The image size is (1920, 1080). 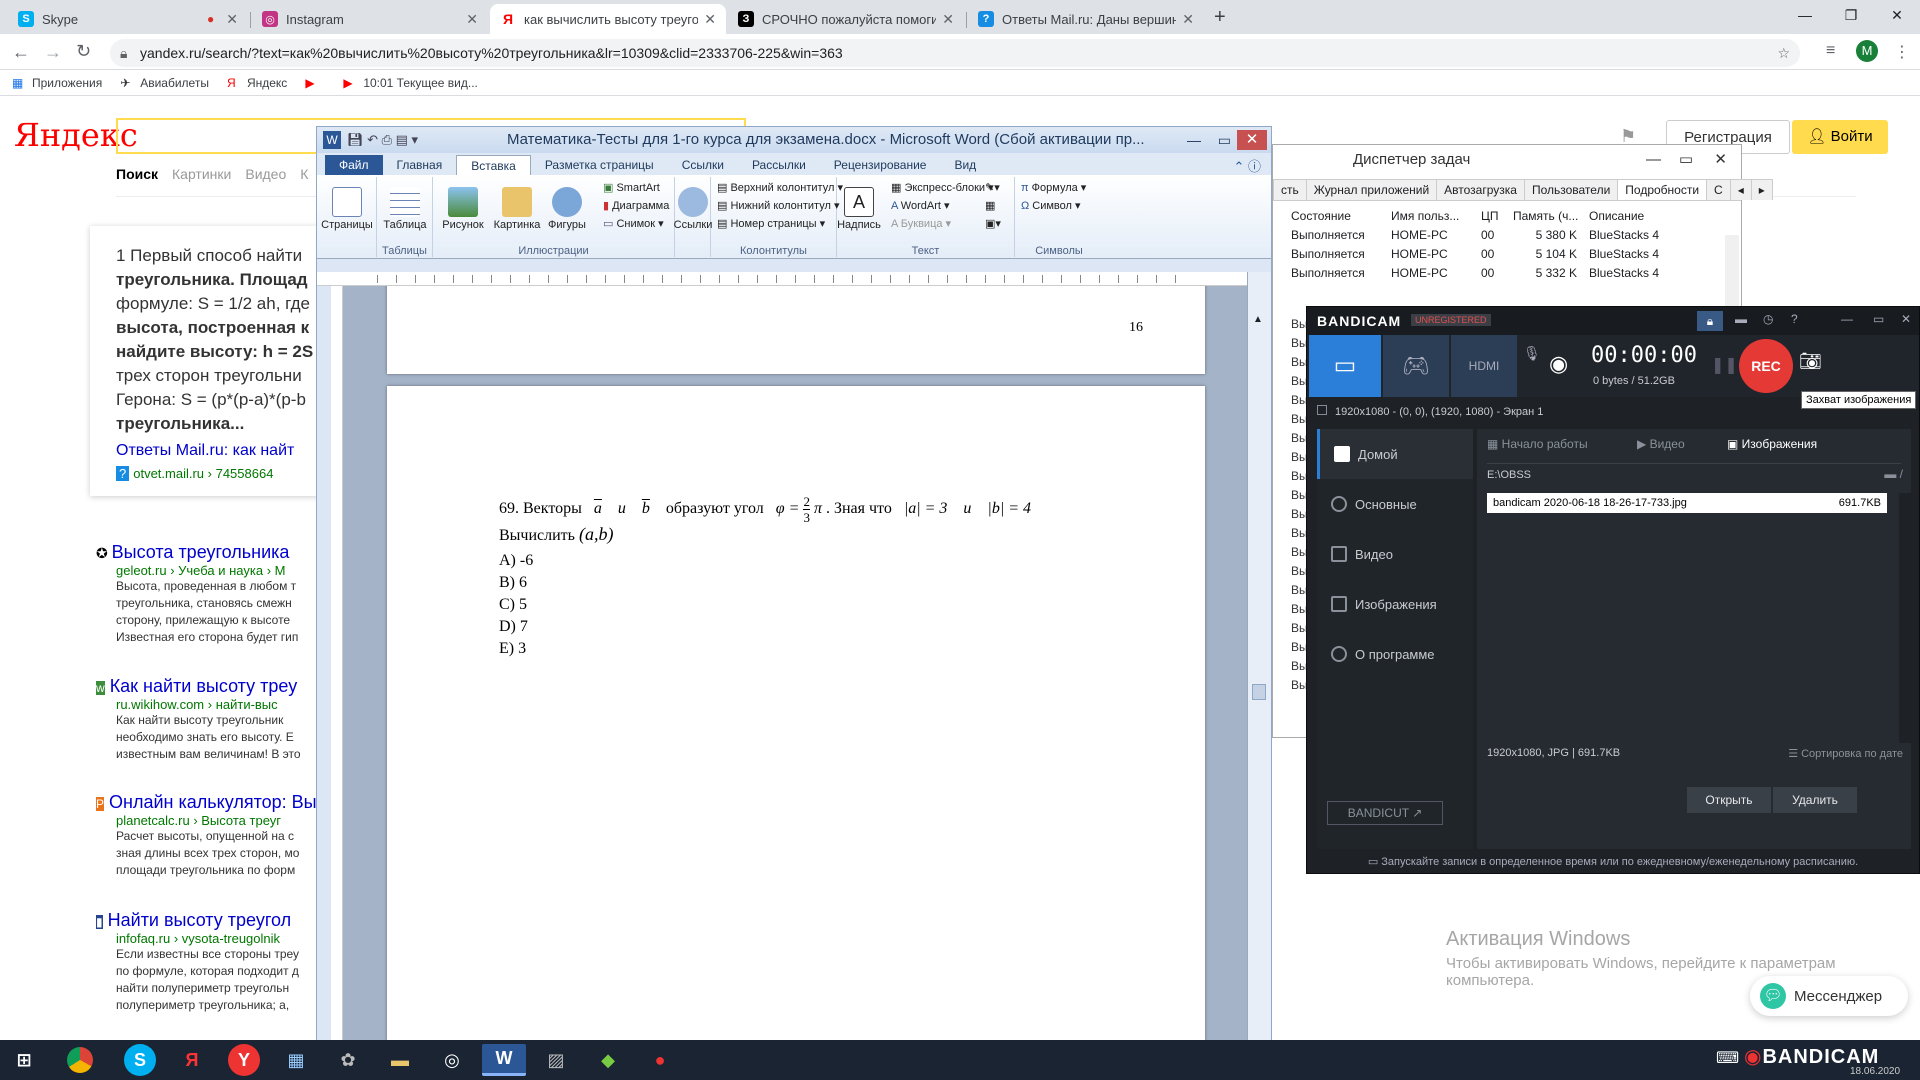 I want to click on chart-button: ▮ Диаграмма, so click(x=636, y=205).